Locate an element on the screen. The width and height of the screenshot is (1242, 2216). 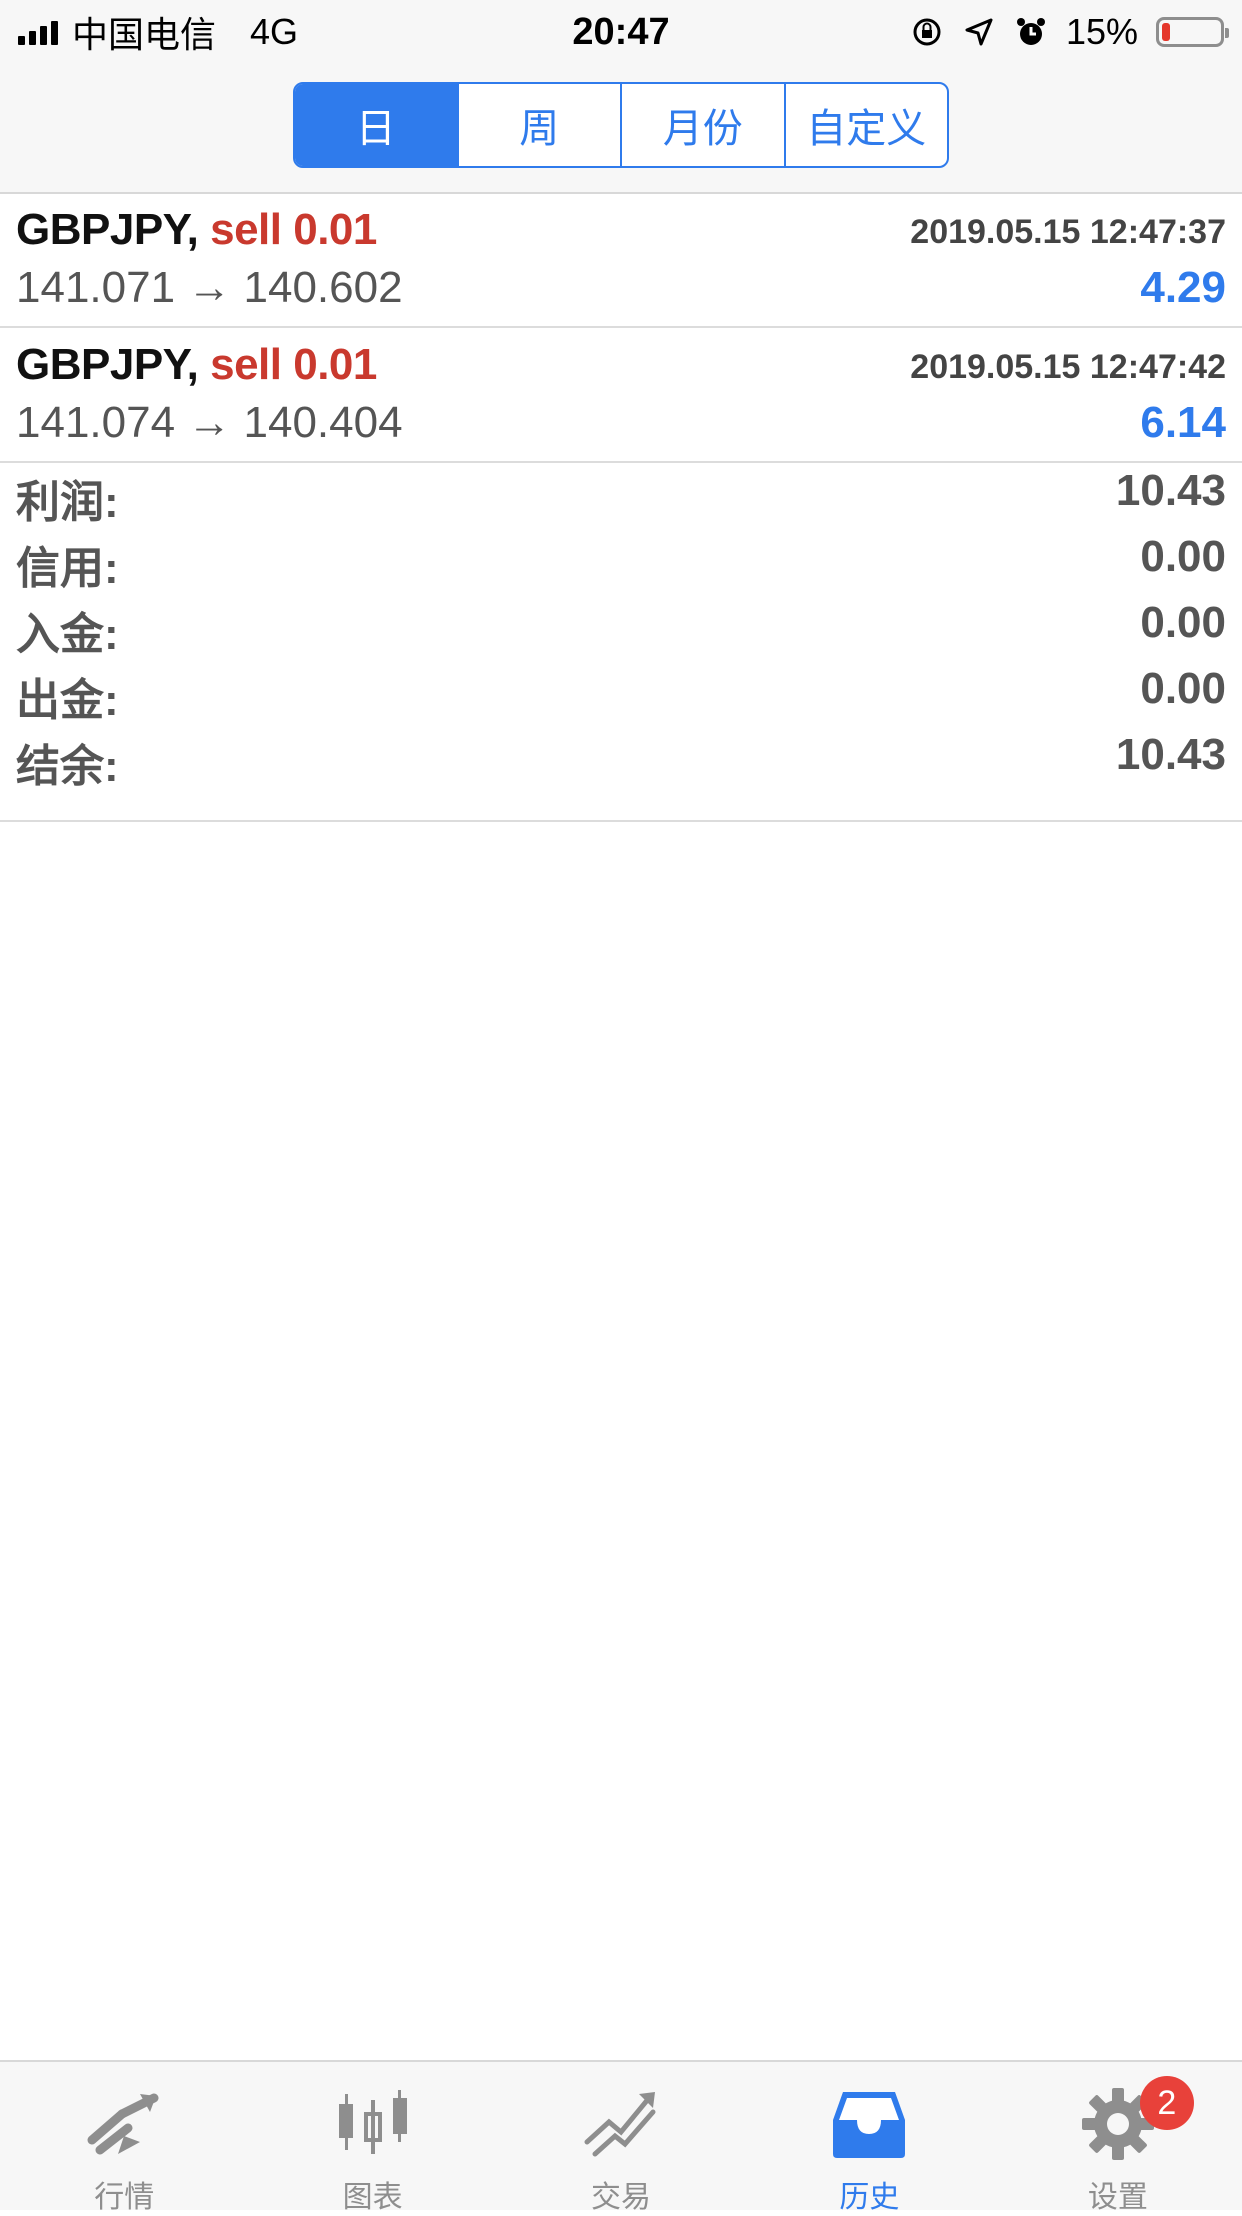
chart-icon is located at coordinates (372, 2122).